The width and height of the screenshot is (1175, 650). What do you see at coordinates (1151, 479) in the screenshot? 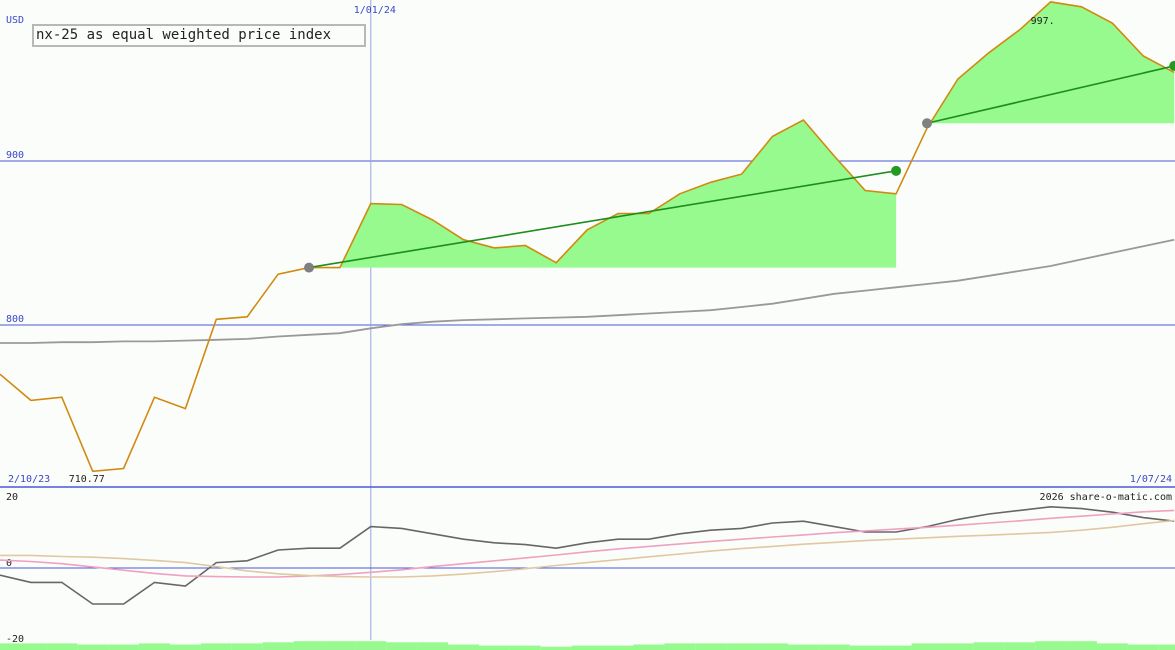
I see `end-date-label: 1/07/24` at bounding box center [1151, 479].